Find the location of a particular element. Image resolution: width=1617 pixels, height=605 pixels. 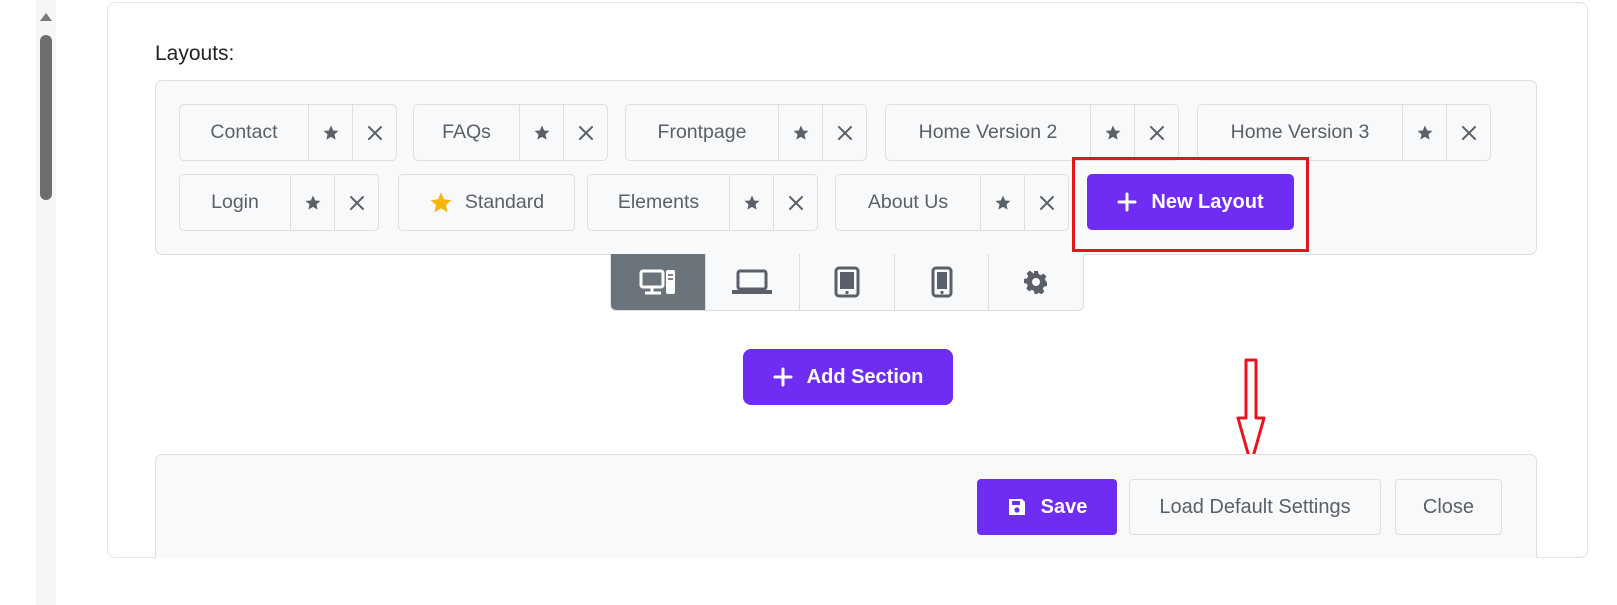

mobile-icon is located at coordinates (942, 282).